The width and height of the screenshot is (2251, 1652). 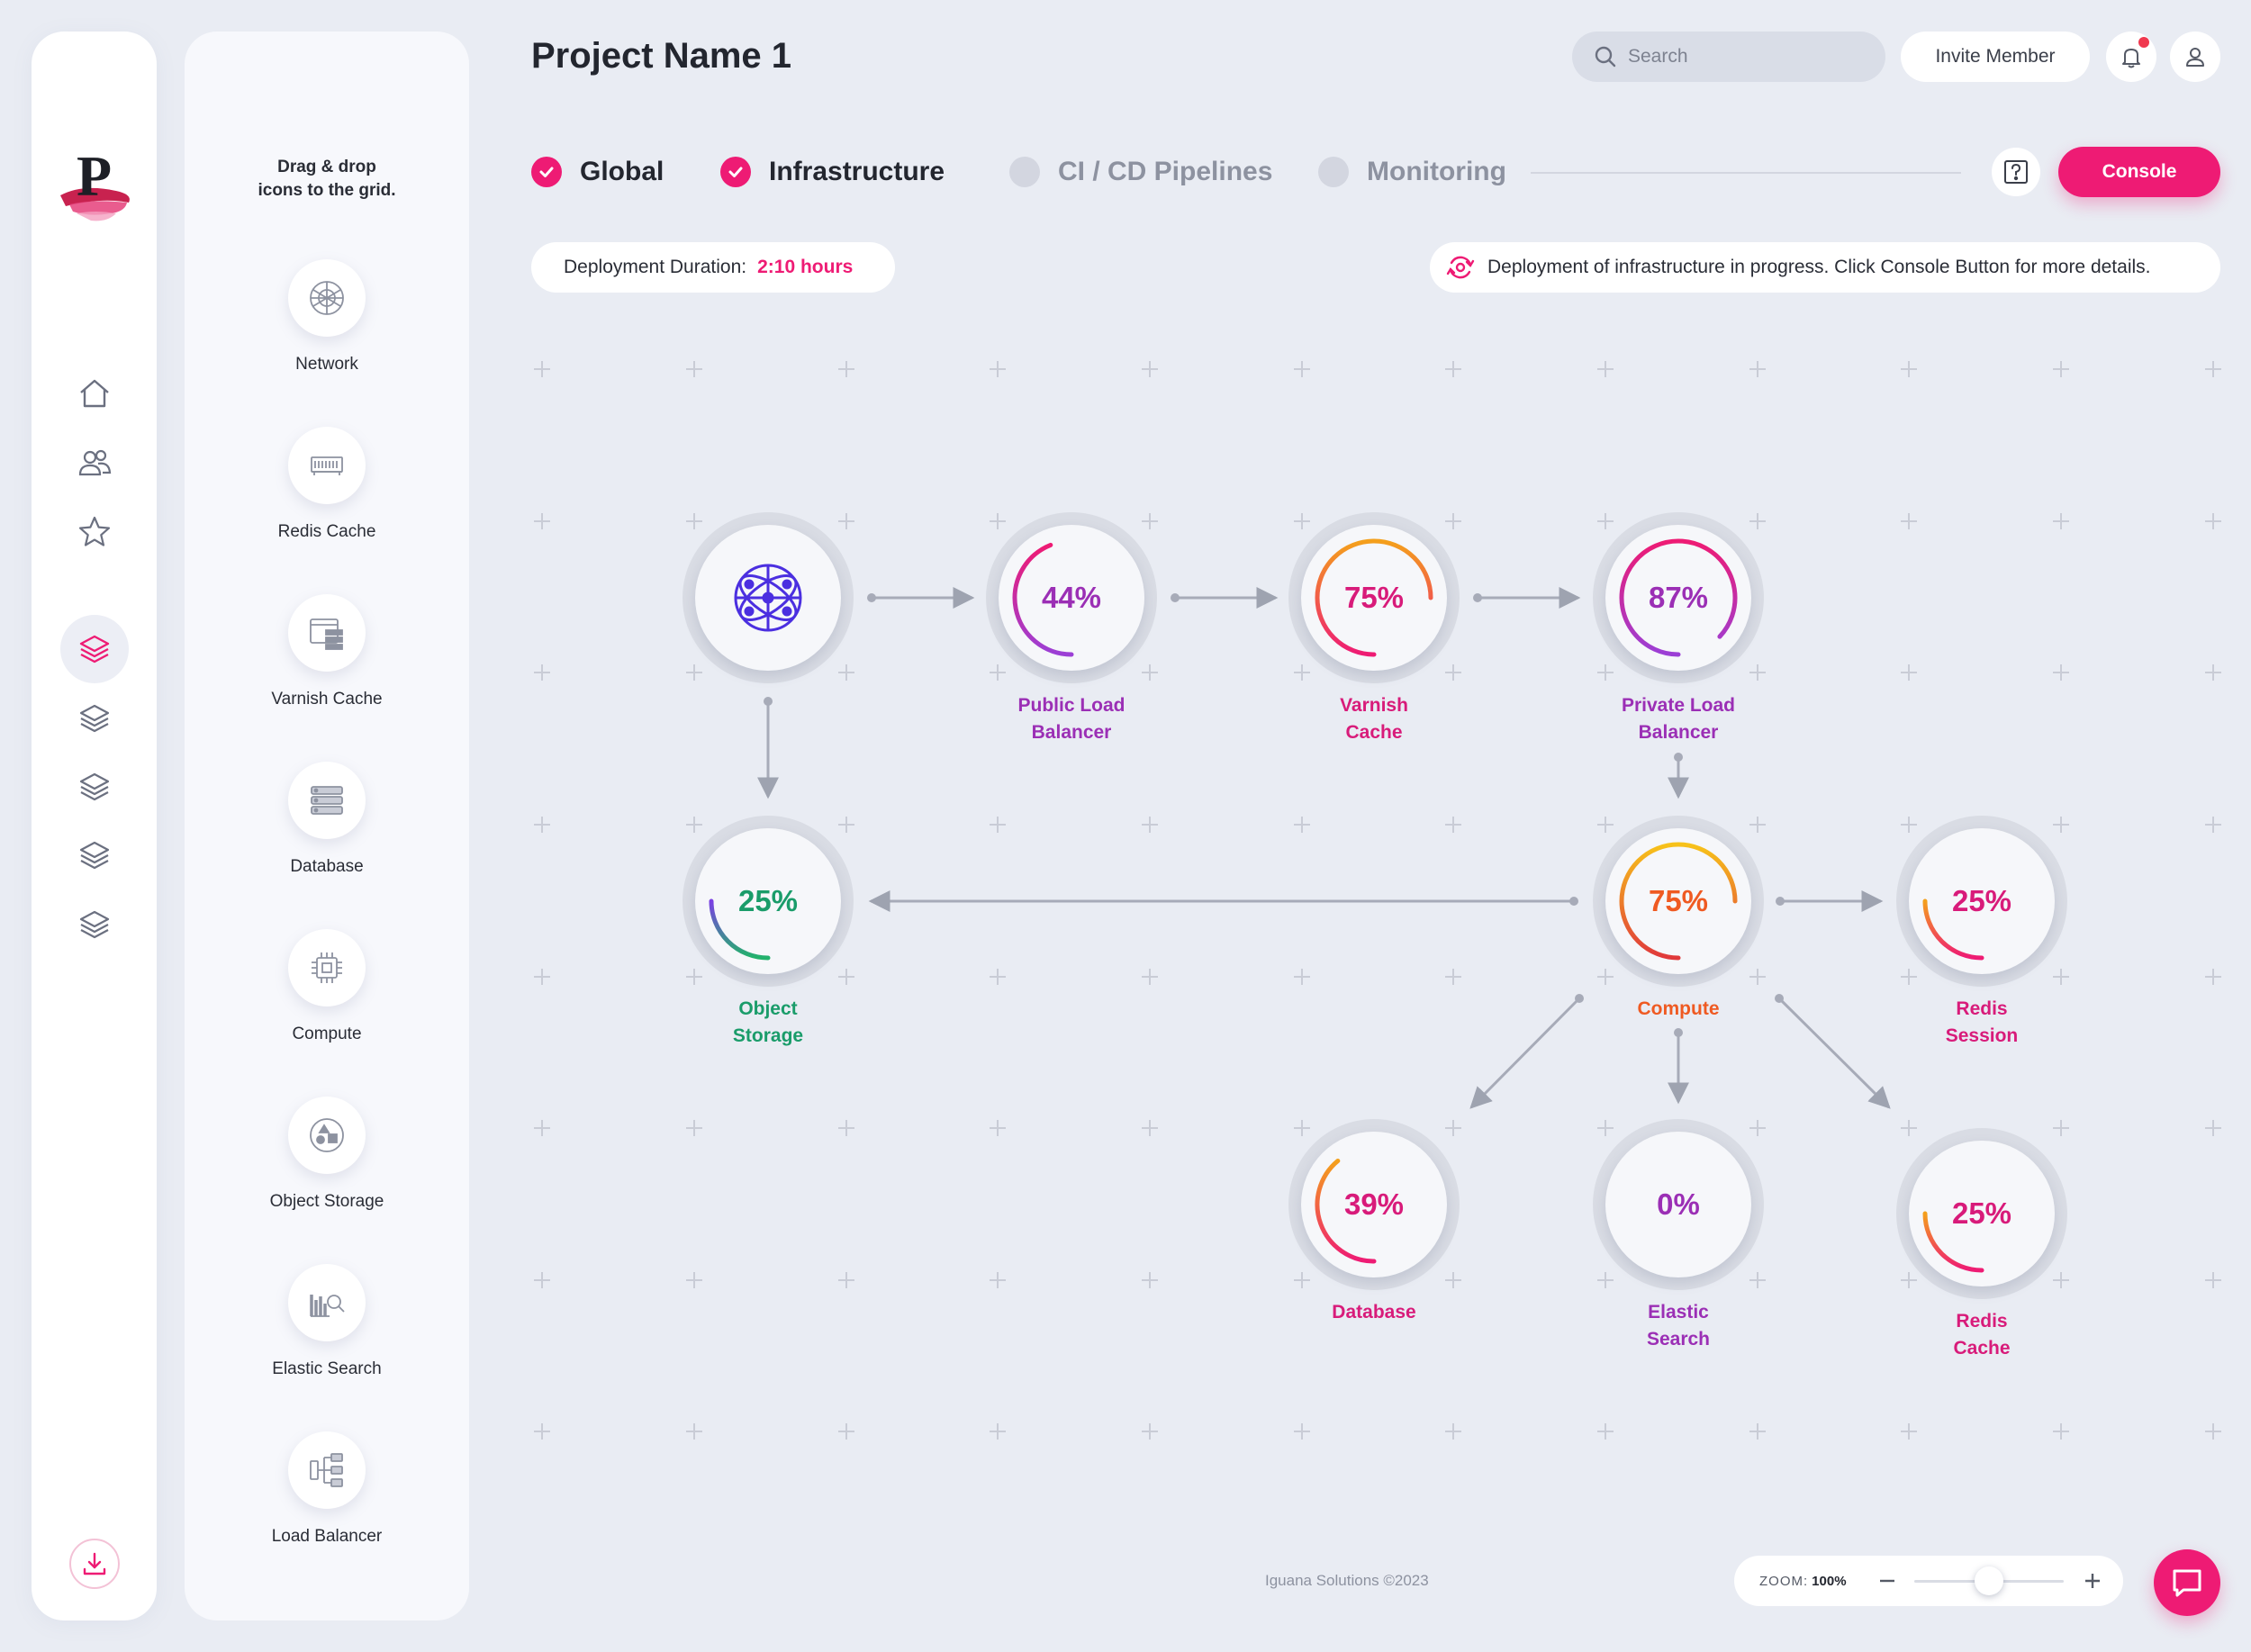 I want to click on node-label: Elastic Search, so click(x=1679, y=1326).